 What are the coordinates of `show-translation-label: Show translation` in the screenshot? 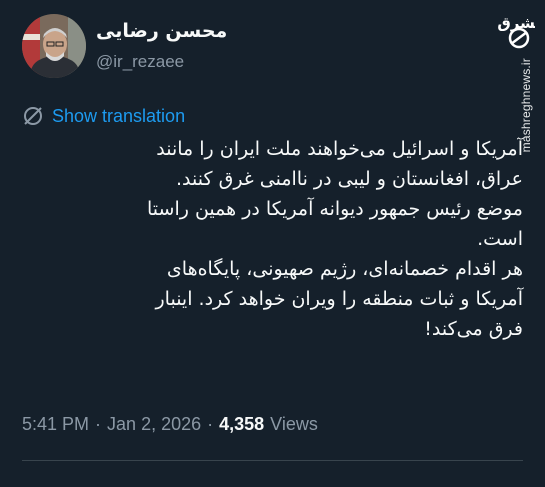 It's located at (118, 116).